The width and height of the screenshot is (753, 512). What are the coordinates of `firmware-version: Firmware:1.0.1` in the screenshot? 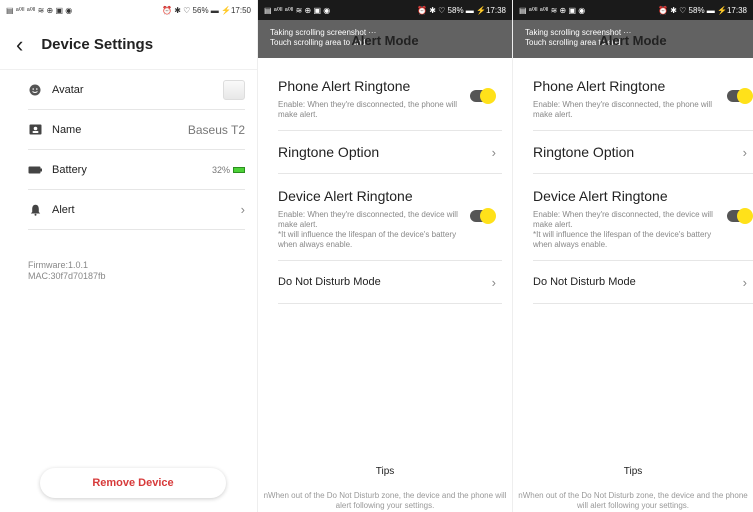 It's located at (58, 265).